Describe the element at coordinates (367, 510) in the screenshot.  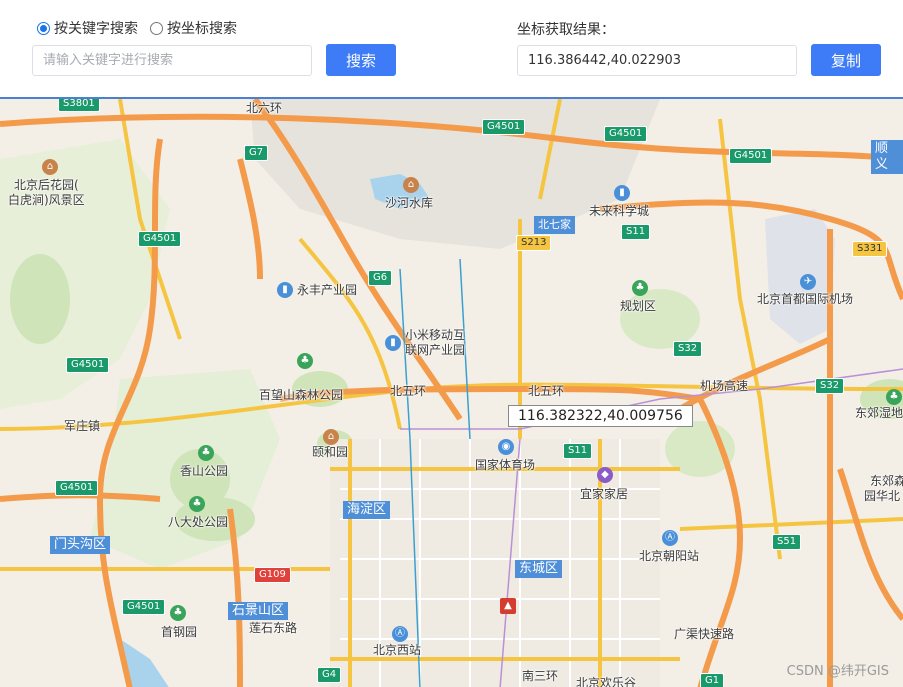
I see `district-label: 海淀区` at that location.